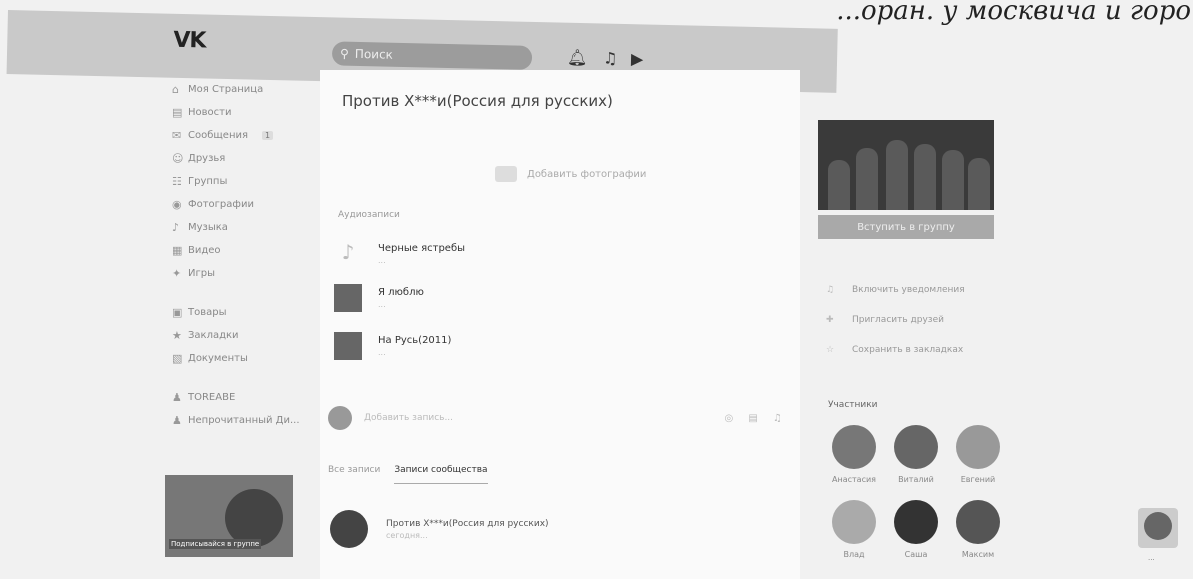  Describe the element at coordinates (247, 312) in the screenshot. I see `sidebar-item-goods: ▣ Товары` at that location.